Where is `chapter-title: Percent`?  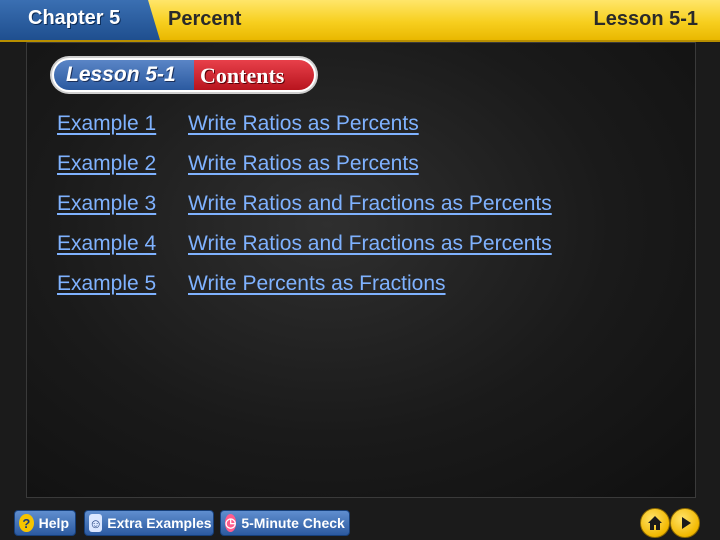 chapter-title: Percent is located at coordinates (205, 19).